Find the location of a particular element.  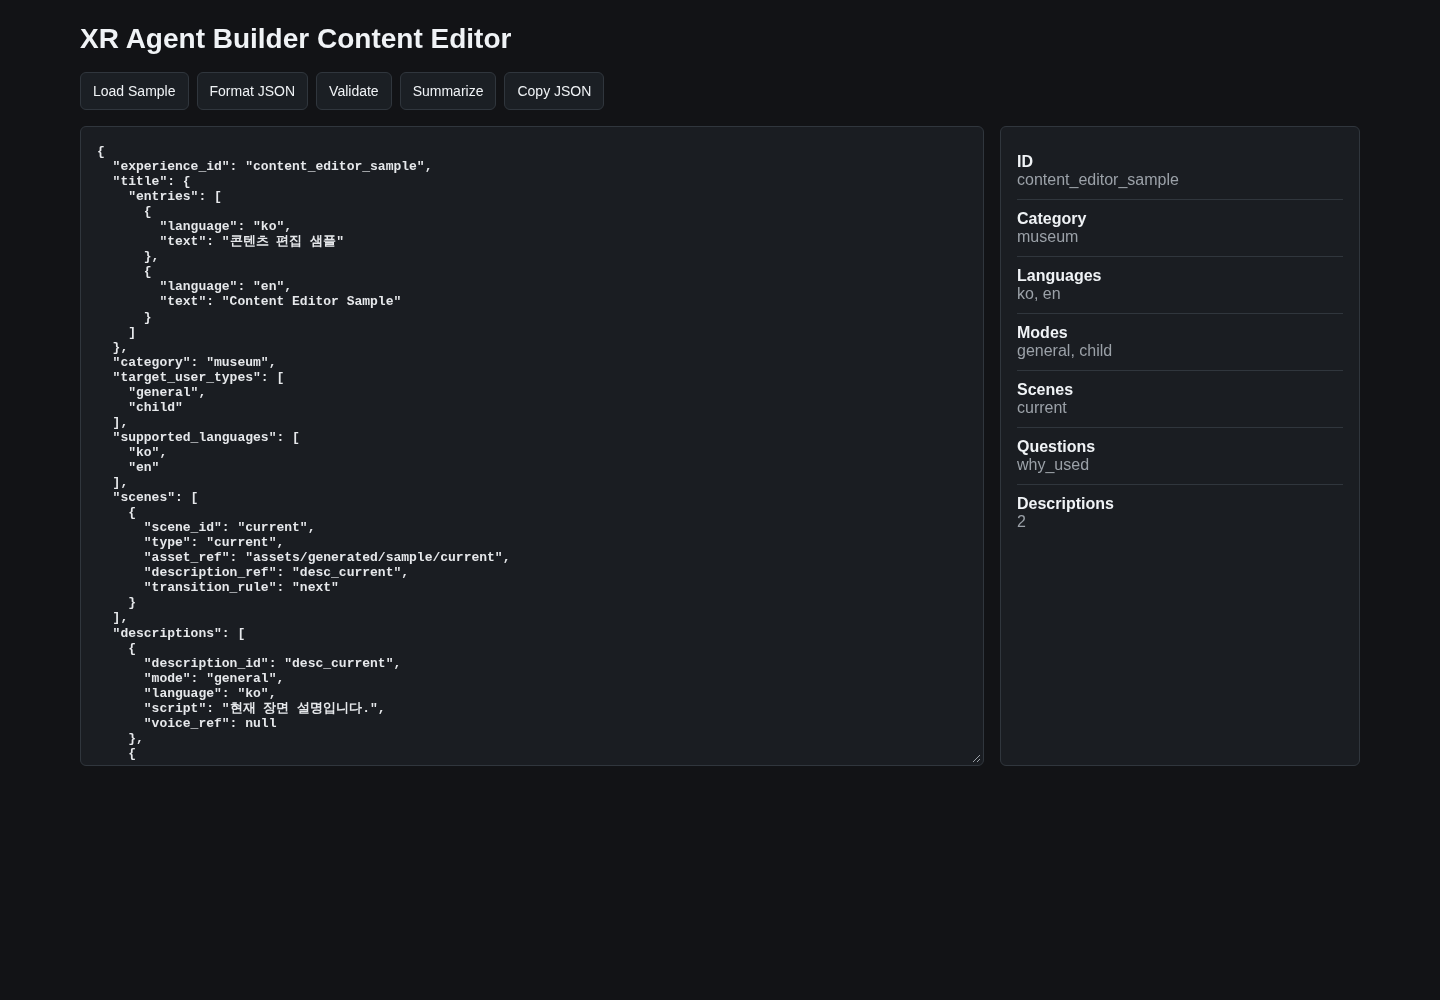

summary-value: current is located at coordinates (1042, 408).